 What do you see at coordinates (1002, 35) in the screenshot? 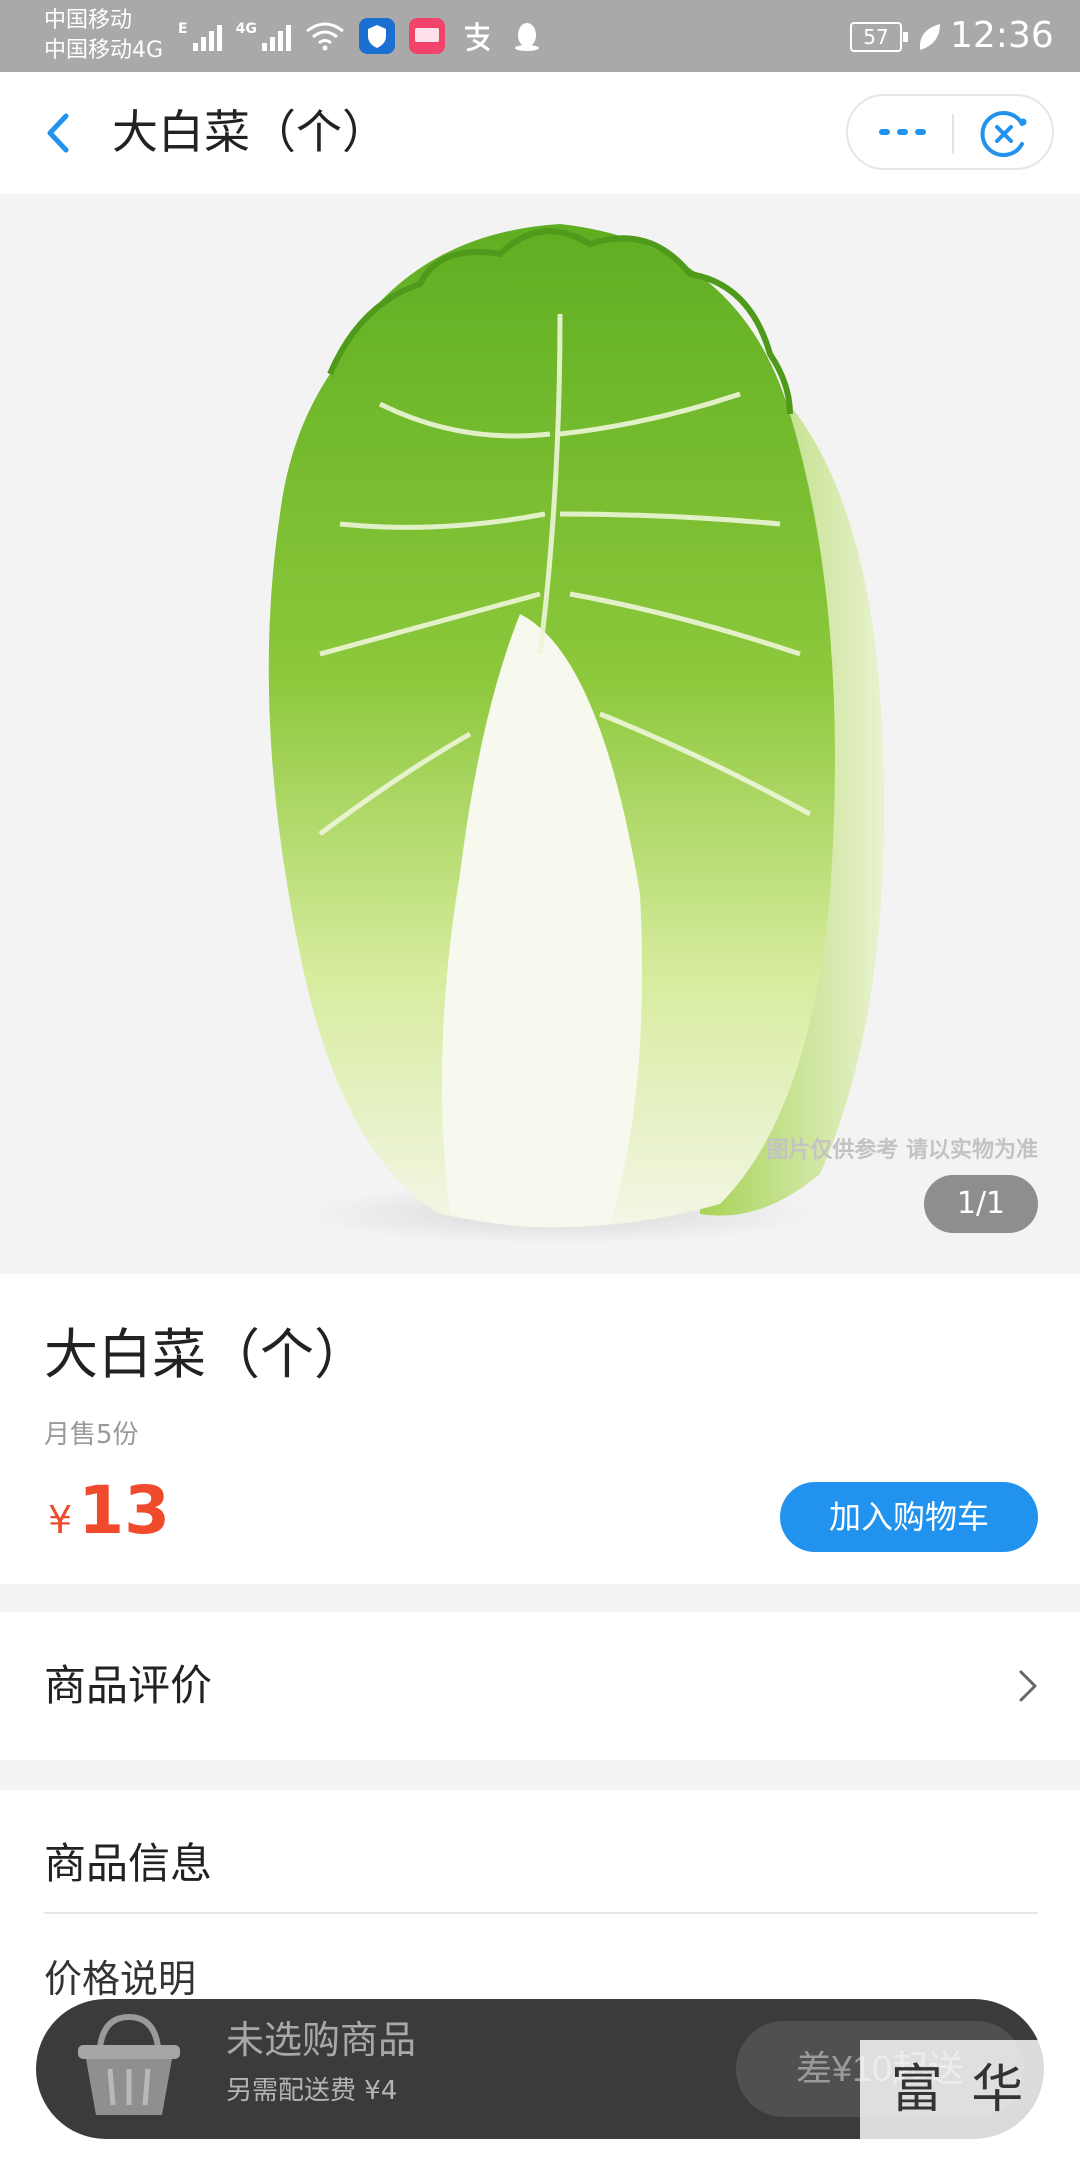
I see `clock: 12:36` at bounding box center [1002, 35].